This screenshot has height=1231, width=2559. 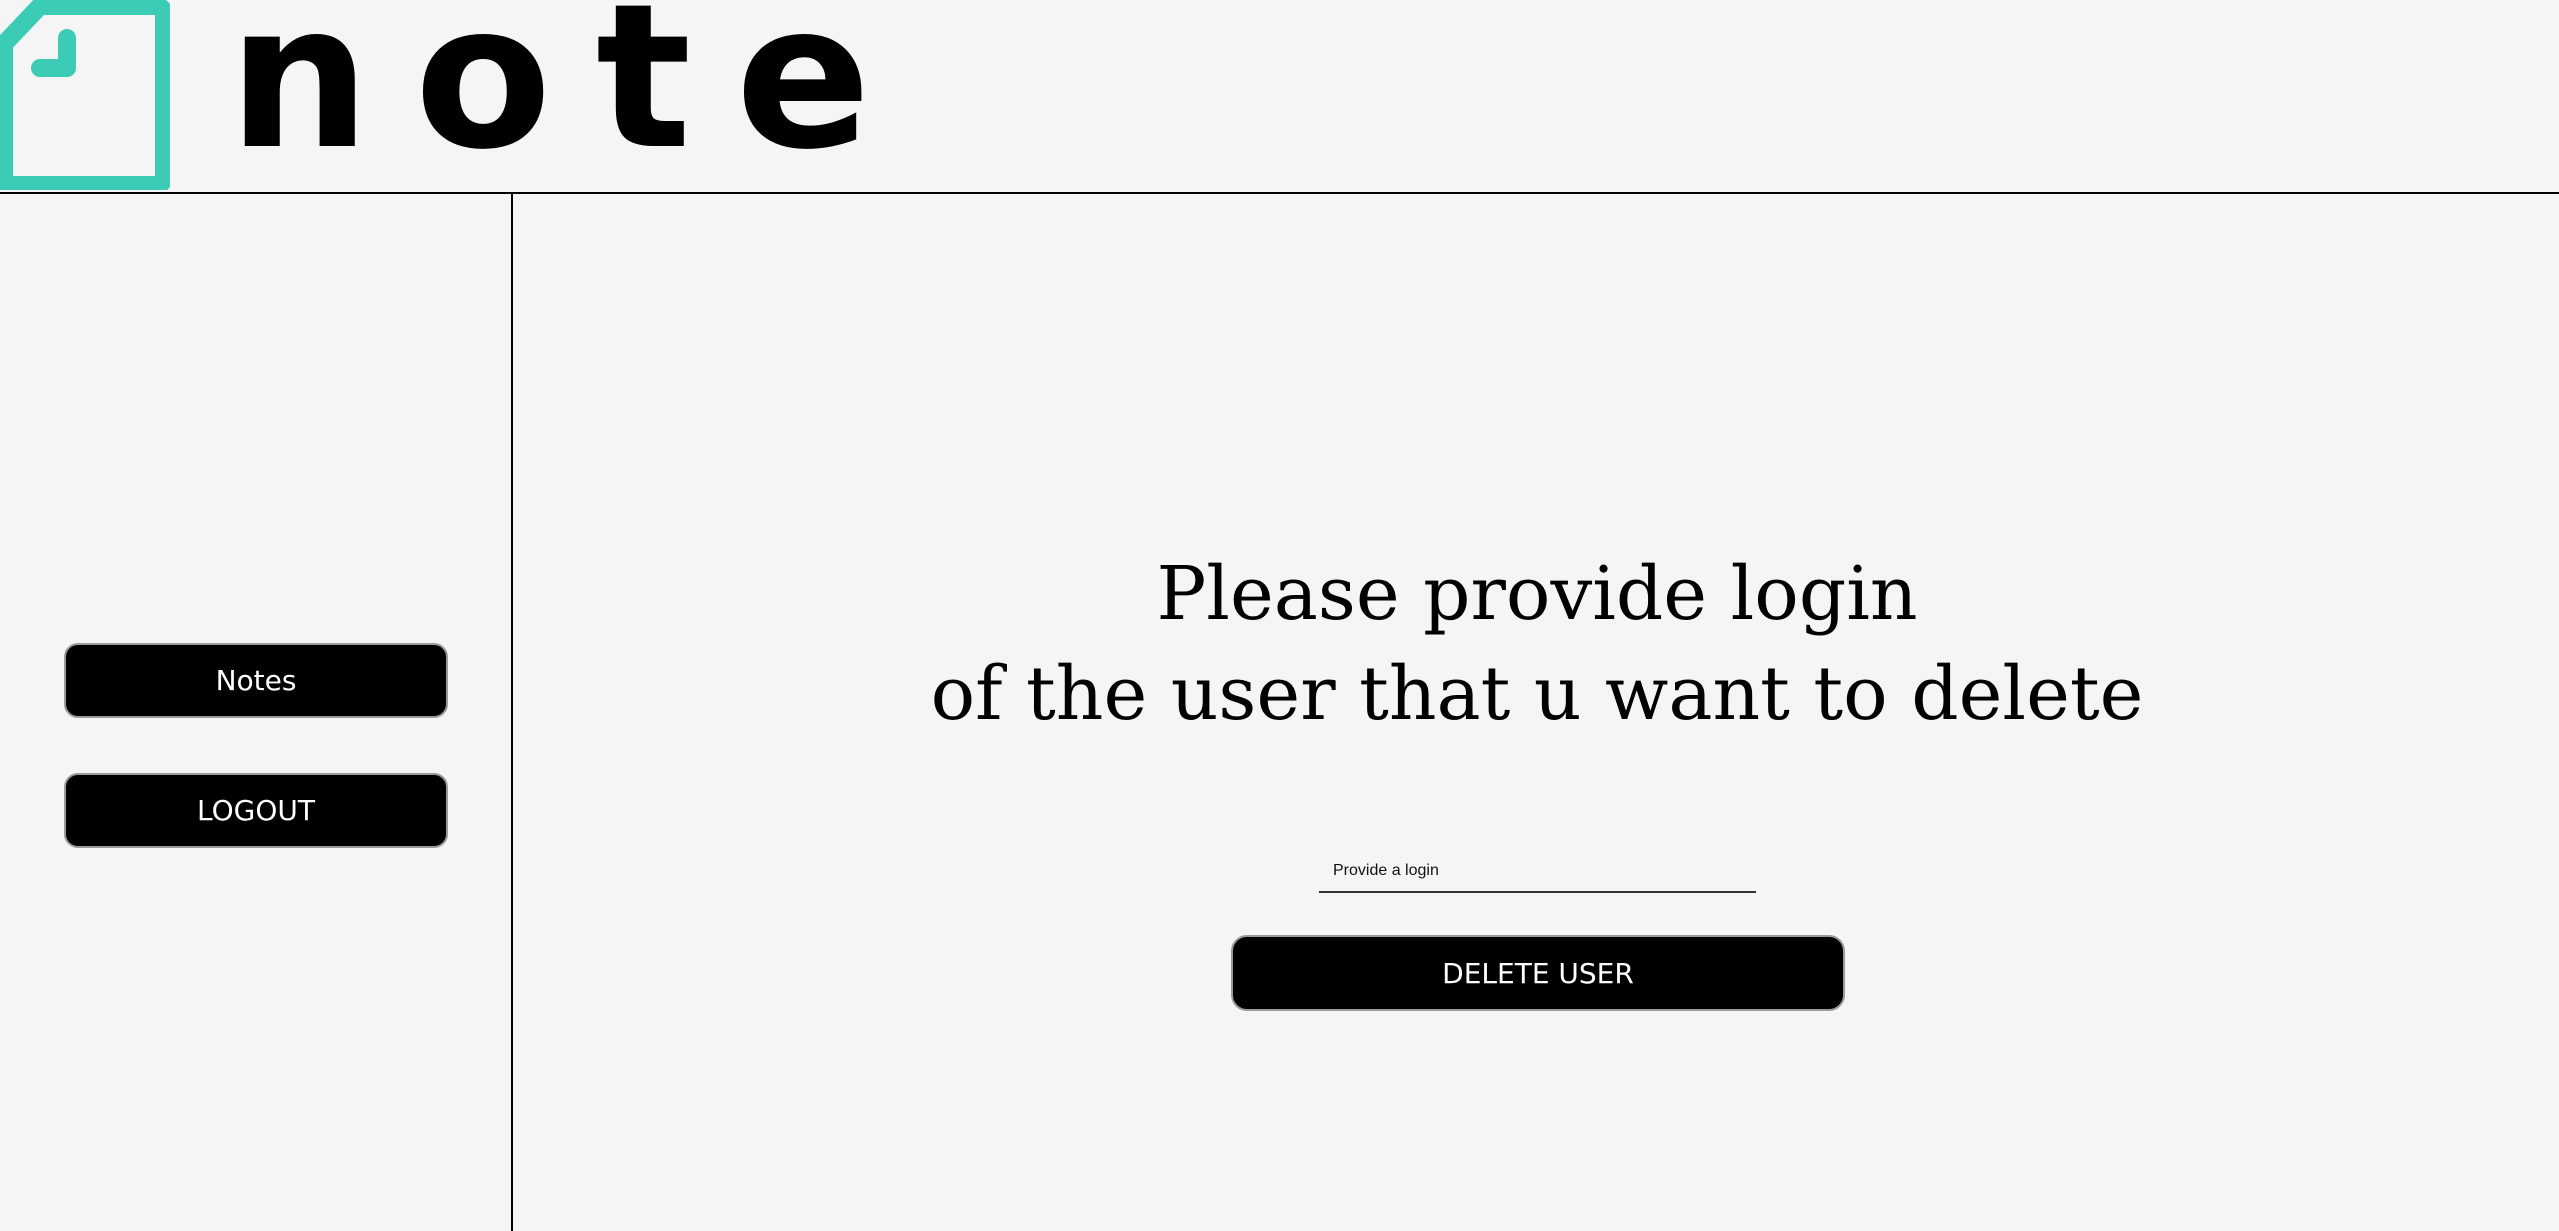 What do you see at coordinates (1537, 594) in the screenshot?
I see `prompt-line-1: Please provide login` at bounding box center [1537, 594].